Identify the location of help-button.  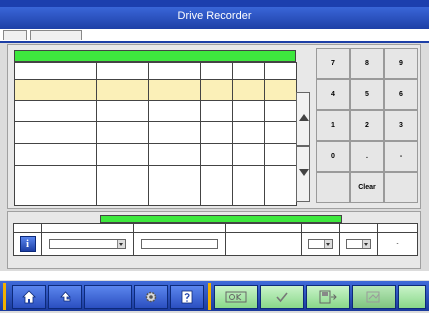
(187, 297).